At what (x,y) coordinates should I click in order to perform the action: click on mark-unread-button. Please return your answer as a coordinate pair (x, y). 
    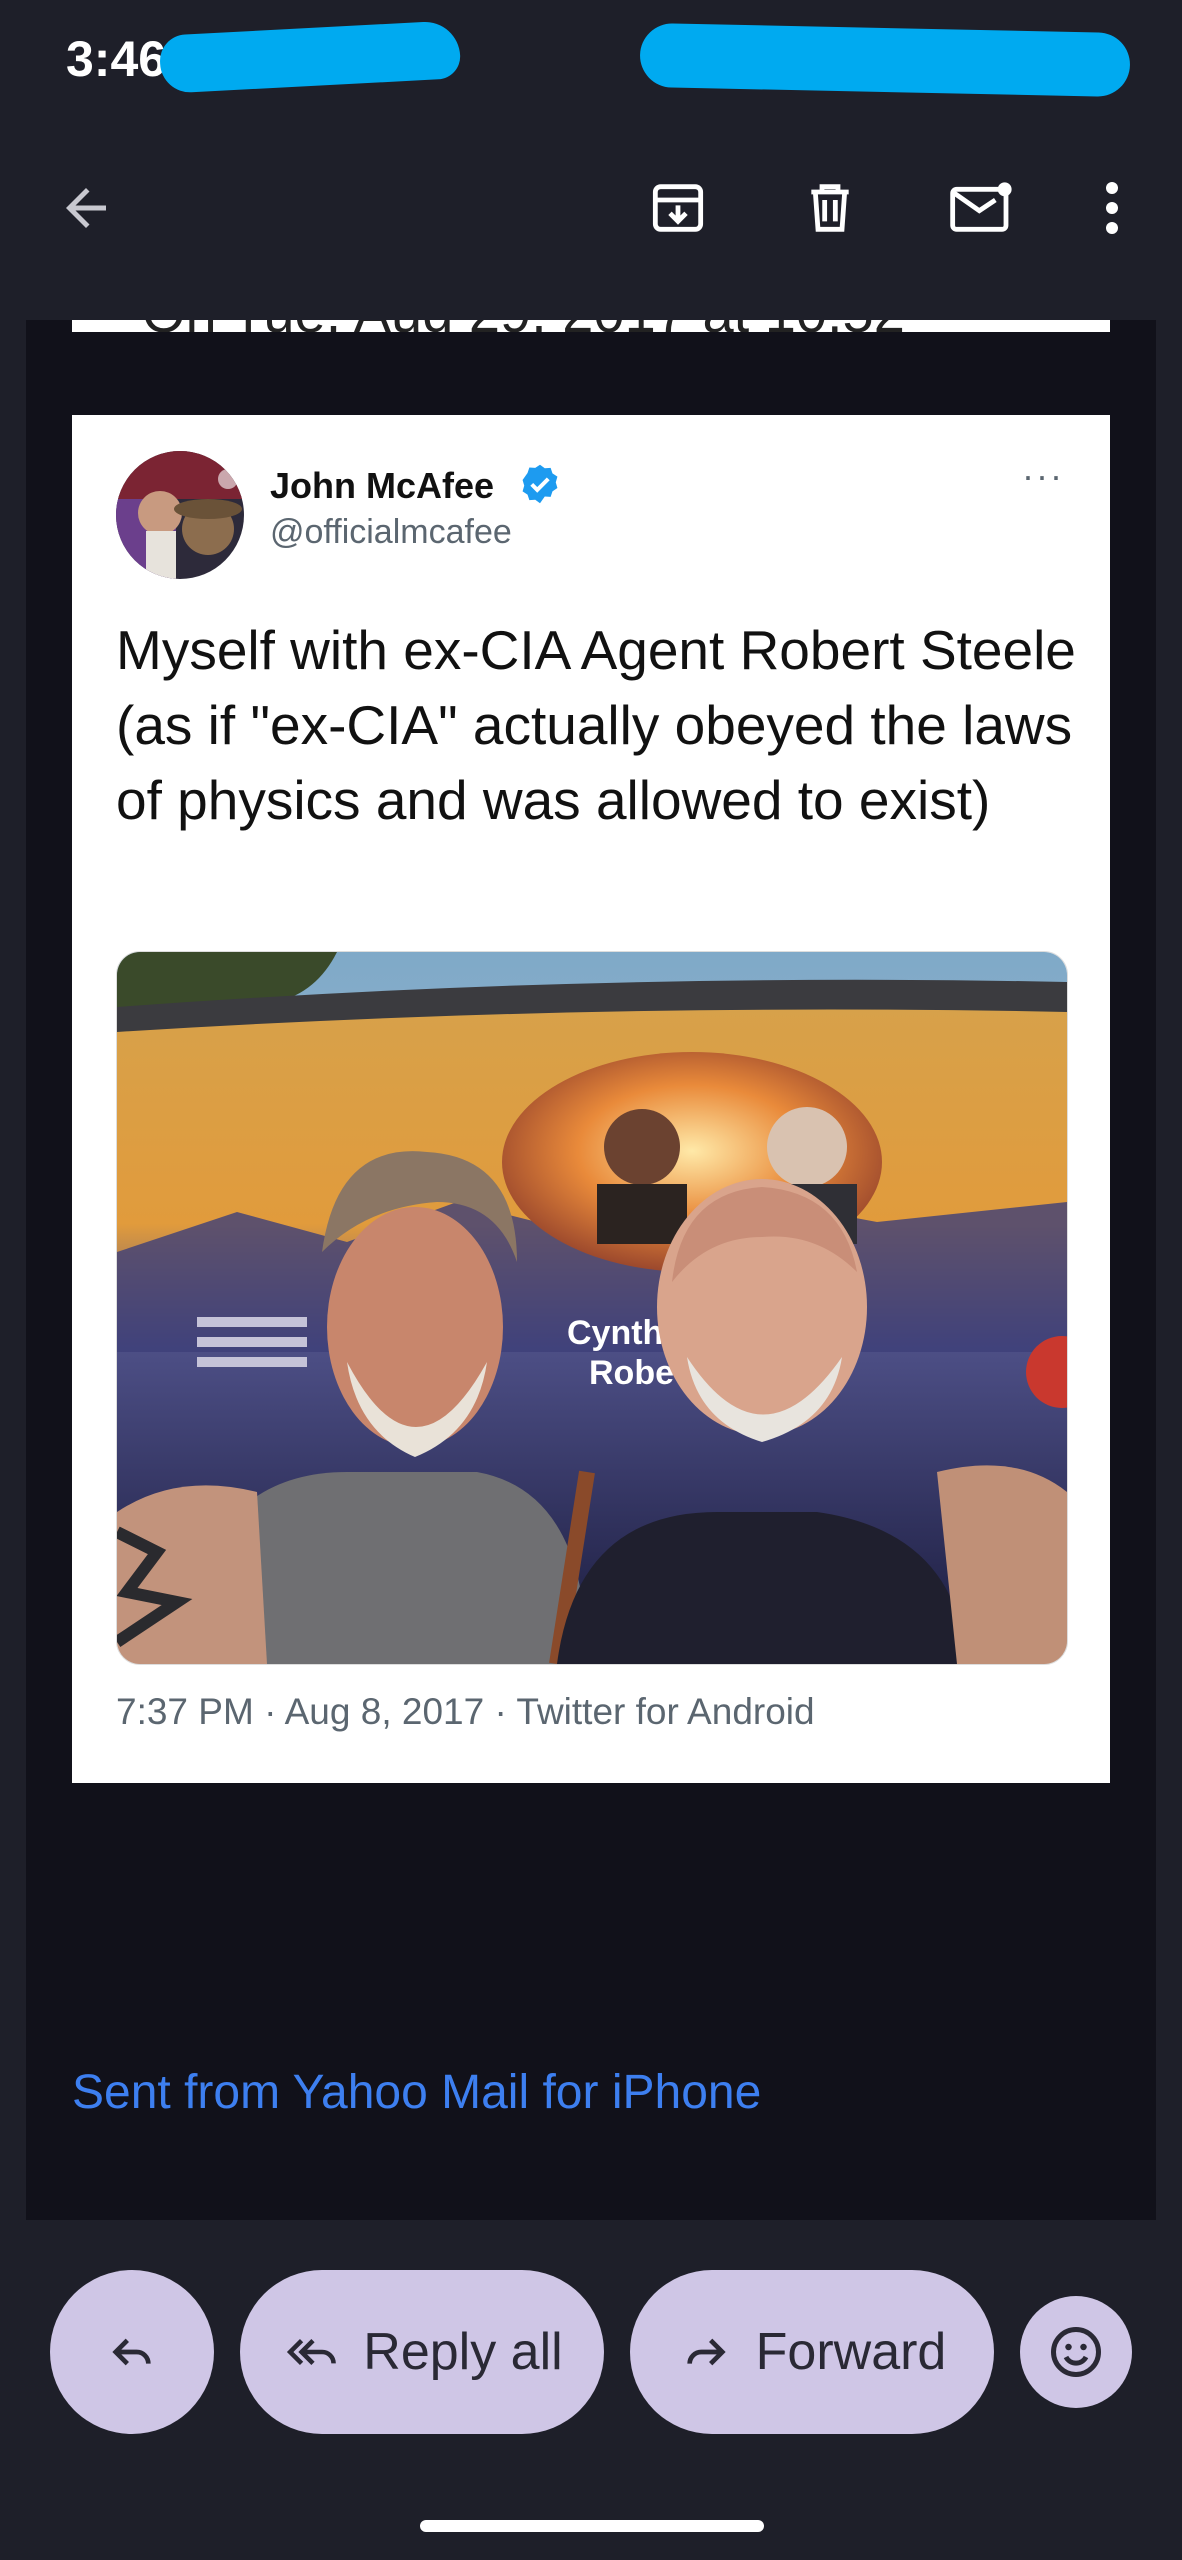
    Looking at the image, I should click on (982, 208).